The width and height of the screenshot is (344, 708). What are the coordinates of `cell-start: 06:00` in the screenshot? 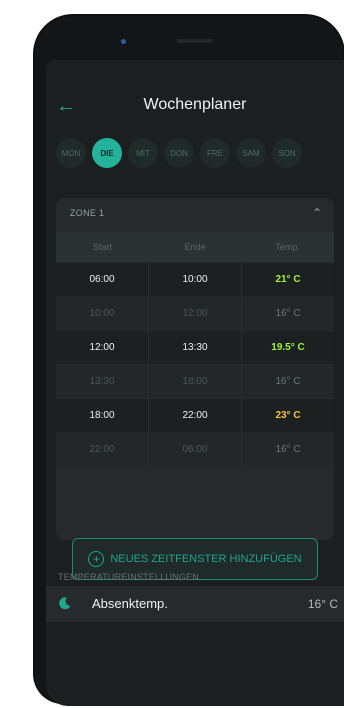 It's located at (102, 279).